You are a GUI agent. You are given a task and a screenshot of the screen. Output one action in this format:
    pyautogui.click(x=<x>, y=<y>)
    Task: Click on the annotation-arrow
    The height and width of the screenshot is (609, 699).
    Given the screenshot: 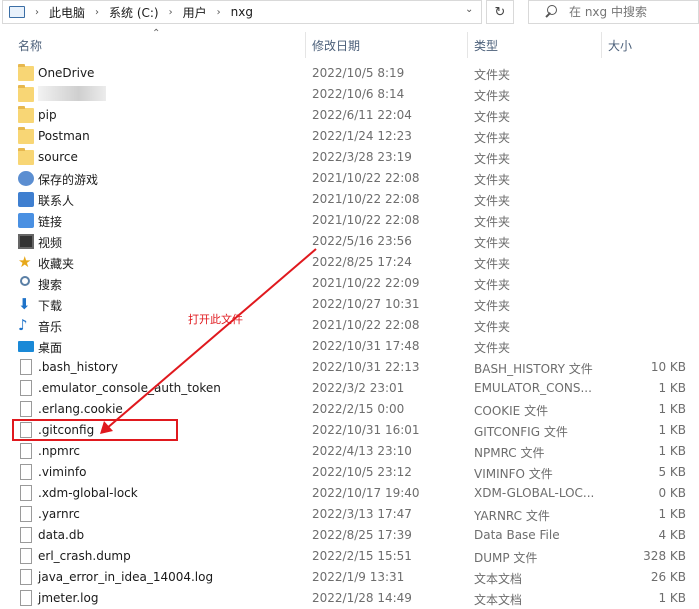 What is the action you would take?
    pyautogui.click(x=208, y=341)
    